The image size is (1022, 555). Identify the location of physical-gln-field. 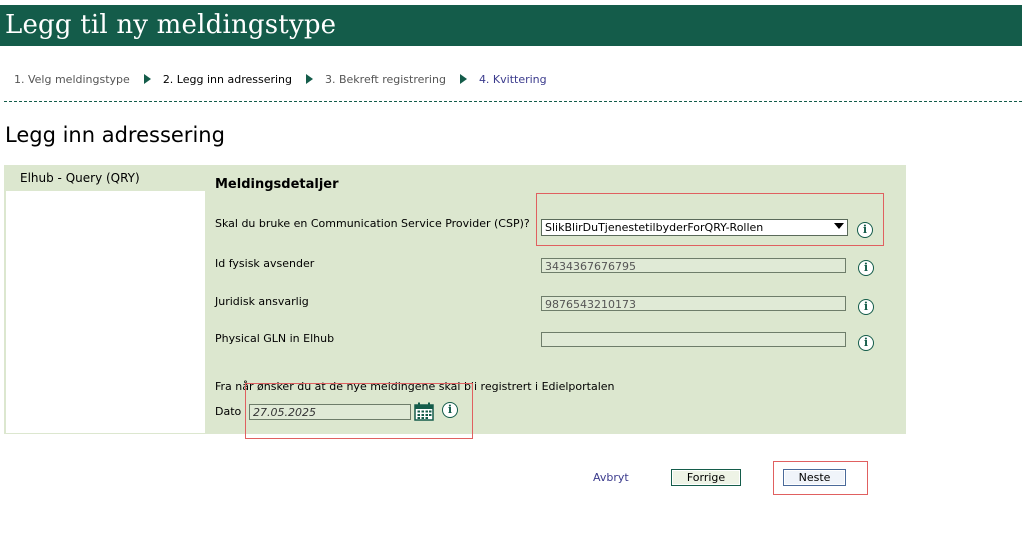
(693, 339).